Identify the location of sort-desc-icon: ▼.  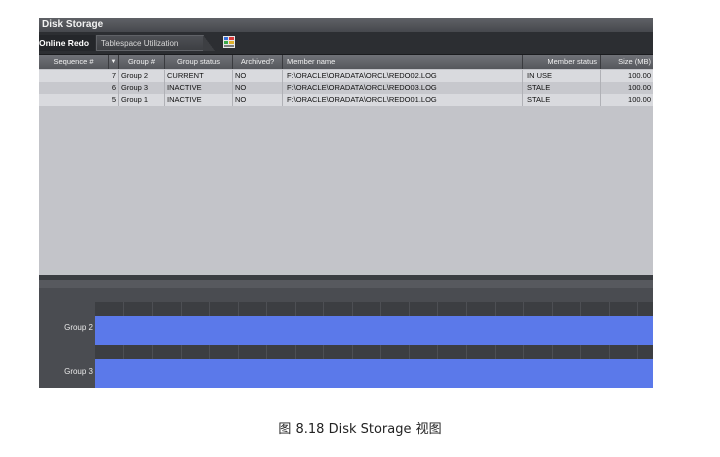
(114, 62).